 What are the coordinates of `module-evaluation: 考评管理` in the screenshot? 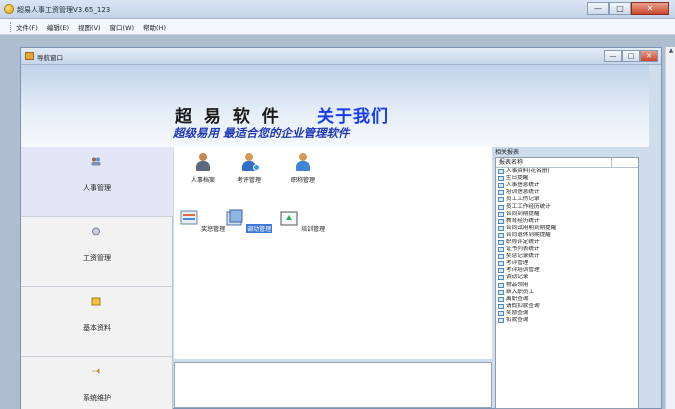 It's located at (249, 168).